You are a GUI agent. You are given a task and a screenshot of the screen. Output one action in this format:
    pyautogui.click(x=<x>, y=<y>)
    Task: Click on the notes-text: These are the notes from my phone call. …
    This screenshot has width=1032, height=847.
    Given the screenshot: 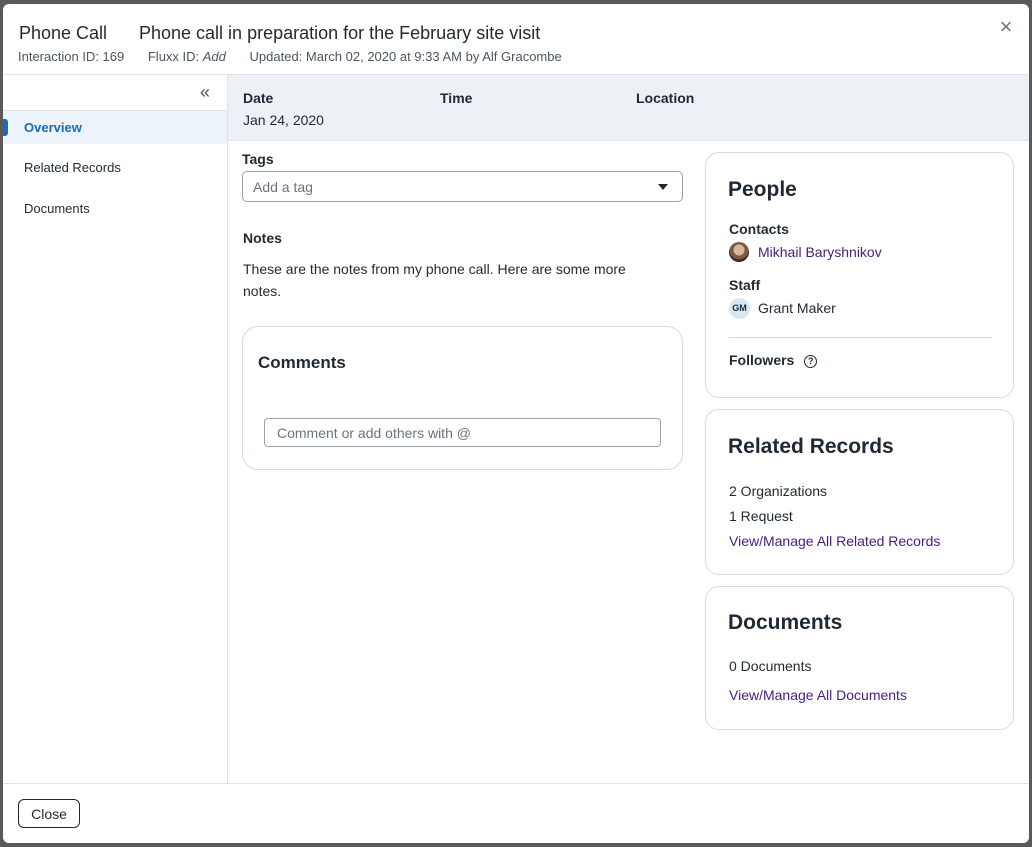 What is the action you would take?
    pyautogui.click(x=434, y=280)
    